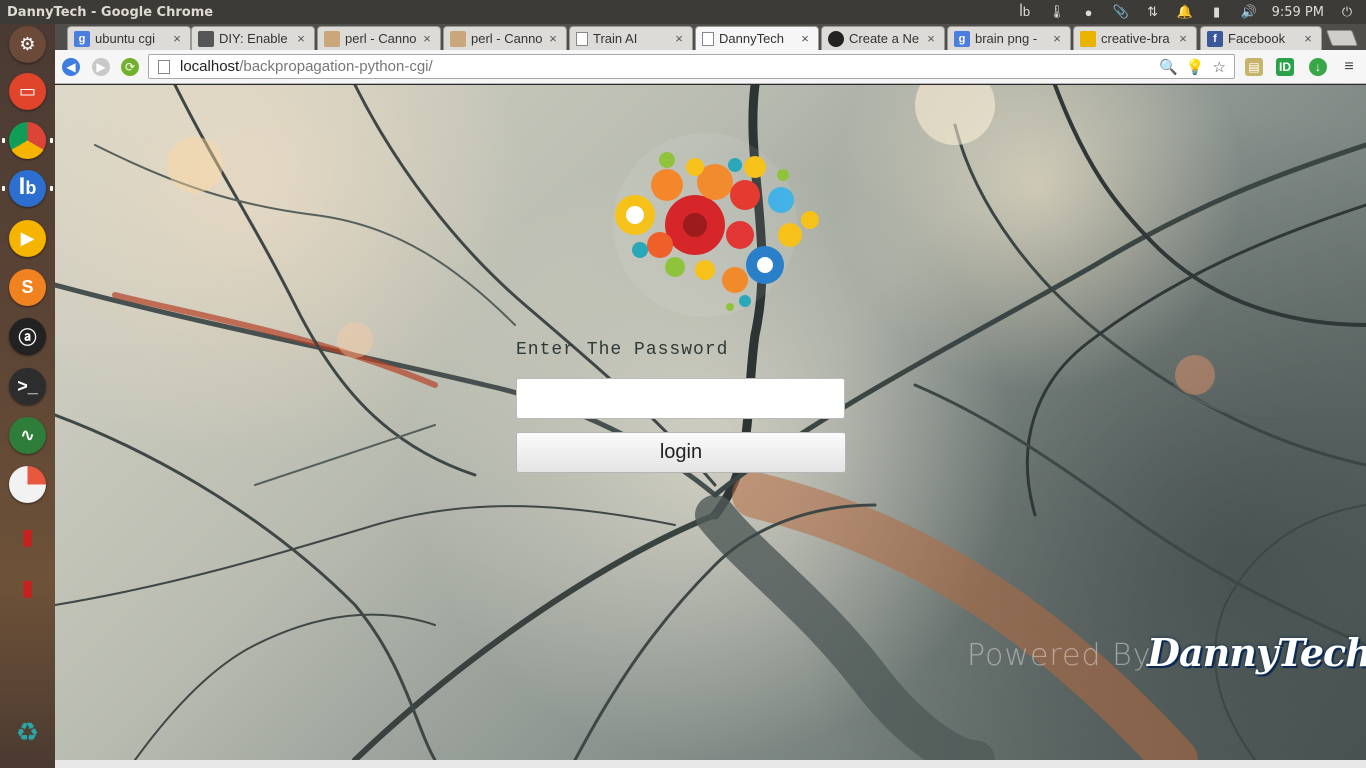 The height and width of the screenshot is (768, 1366). I want to click on tab-title: brain png -, so click(1006, 38).